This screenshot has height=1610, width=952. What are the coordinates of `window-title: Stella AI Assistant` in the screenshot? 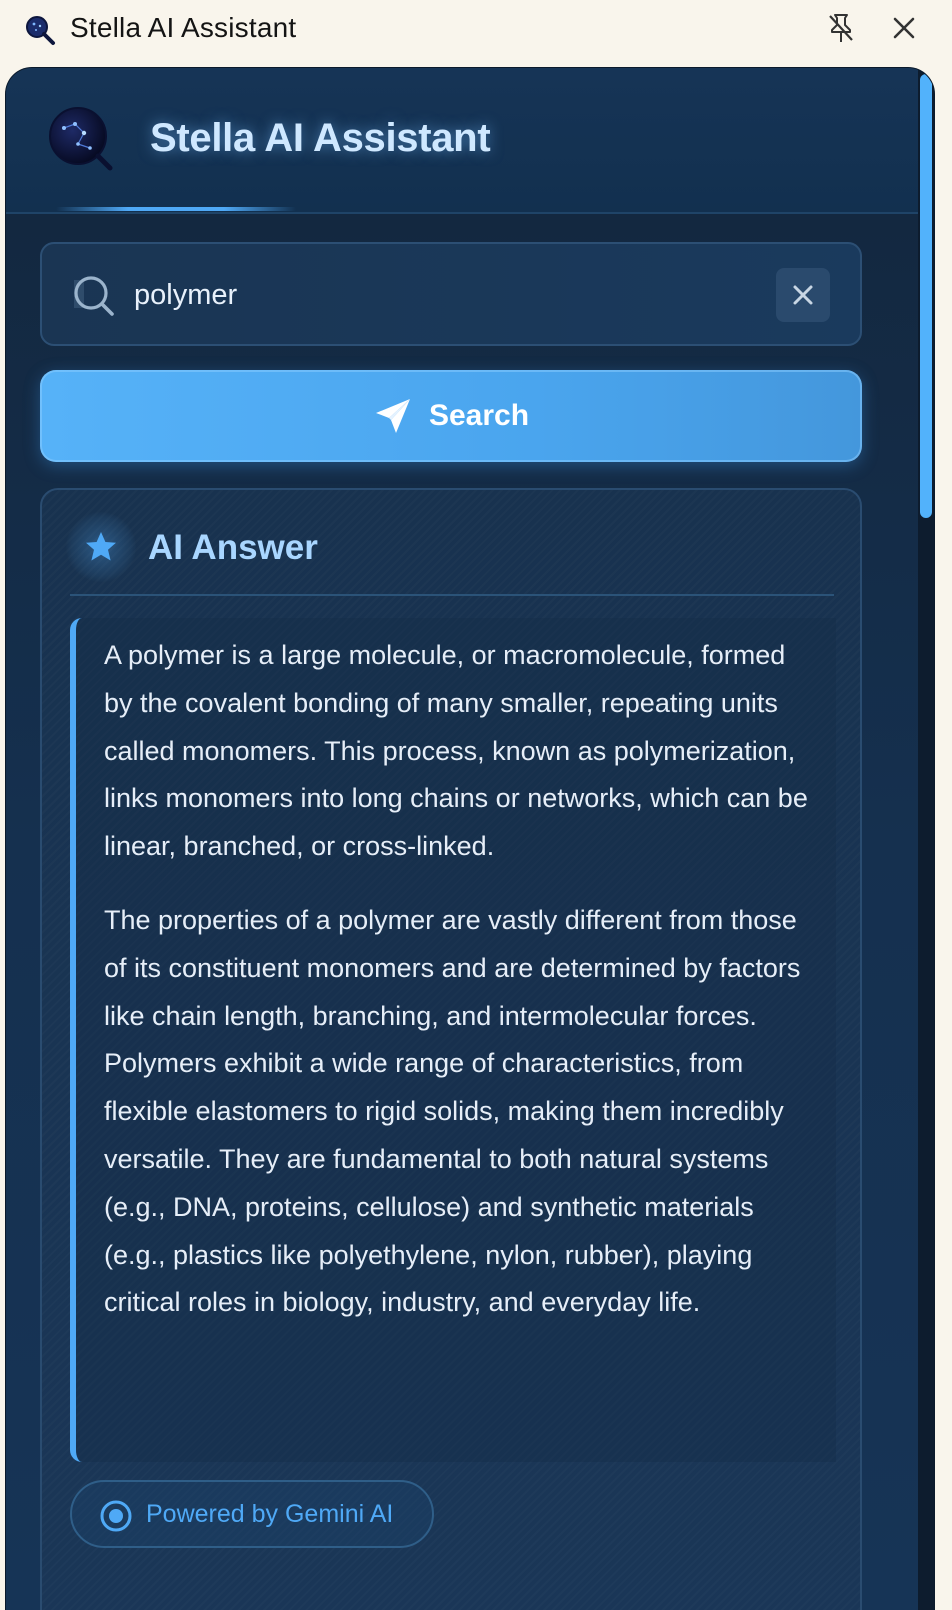 It's located at (183, 27).